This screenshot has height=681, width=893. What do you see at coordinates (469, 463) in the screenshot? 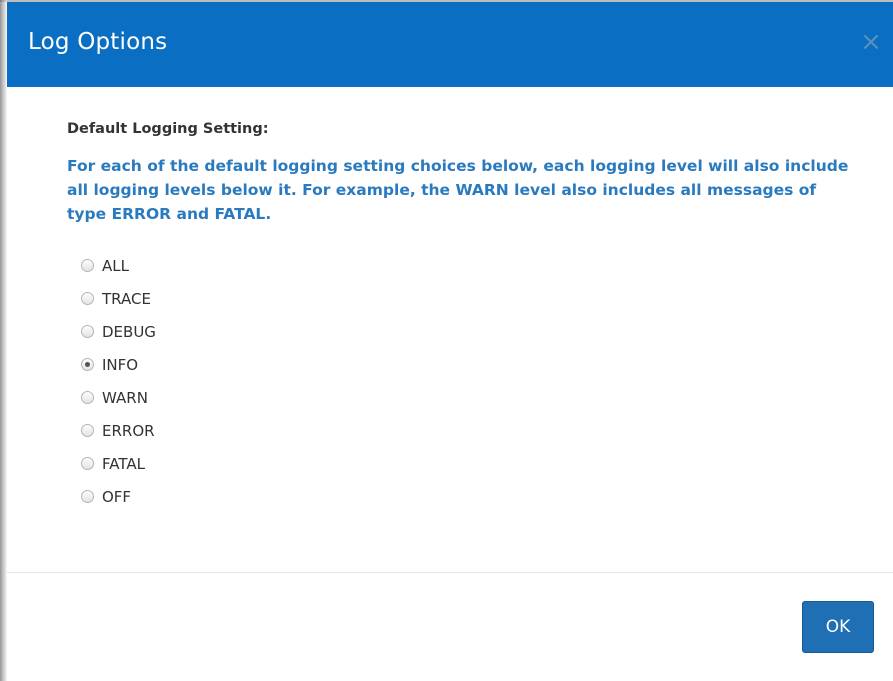
I see `radio-option-fatal: FATAL` at bounding box center [469, 463].